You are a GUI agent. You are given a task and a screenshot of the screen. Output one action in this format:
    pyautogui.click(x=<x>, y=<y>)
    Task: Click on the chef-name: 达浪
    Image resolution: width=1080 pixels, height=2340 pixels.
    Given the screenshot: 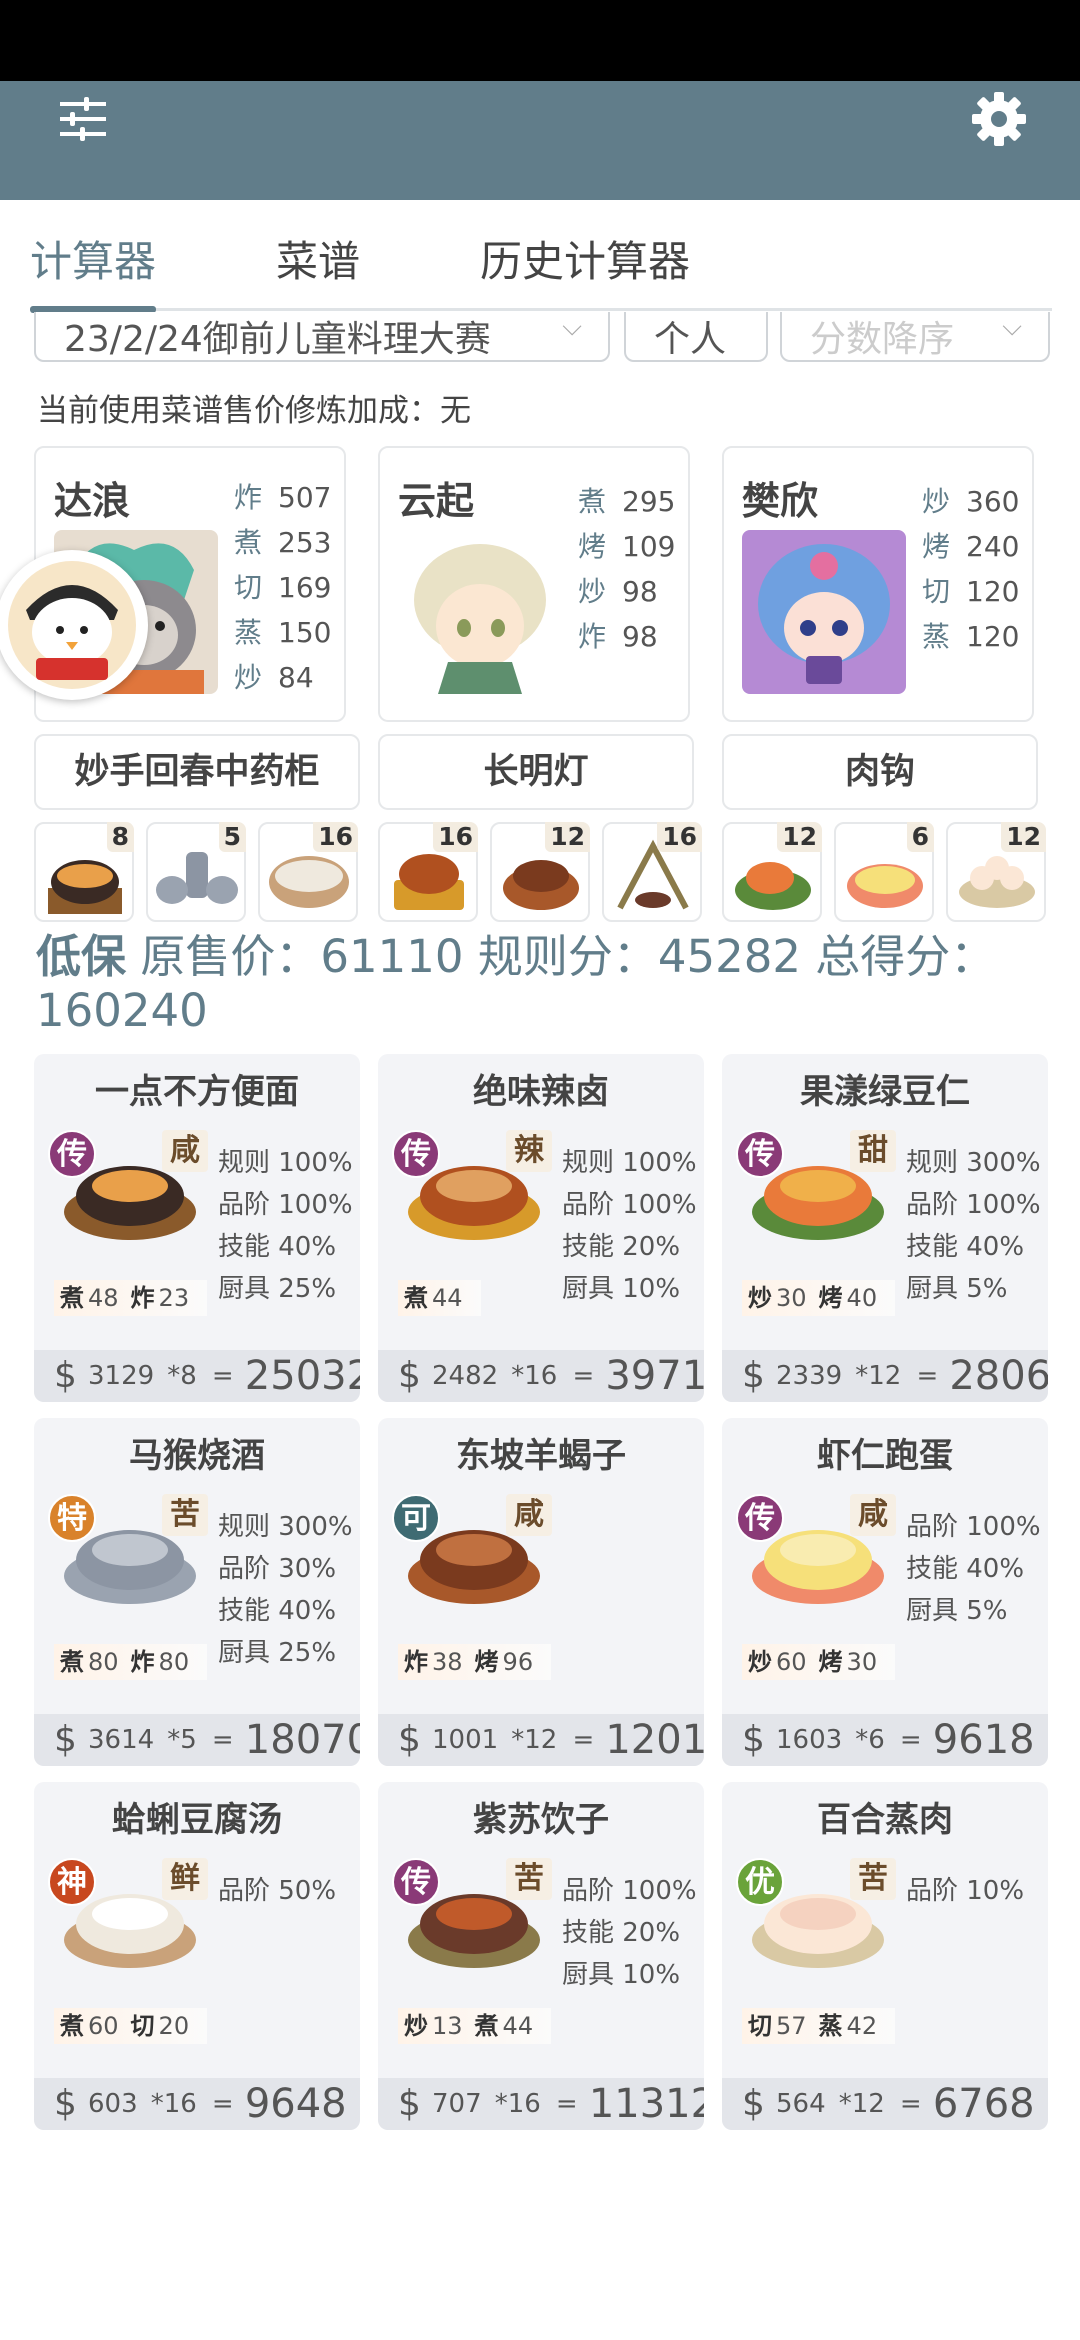 What is the action you would take?
    pyautogui.click(x=92, y=501)
    